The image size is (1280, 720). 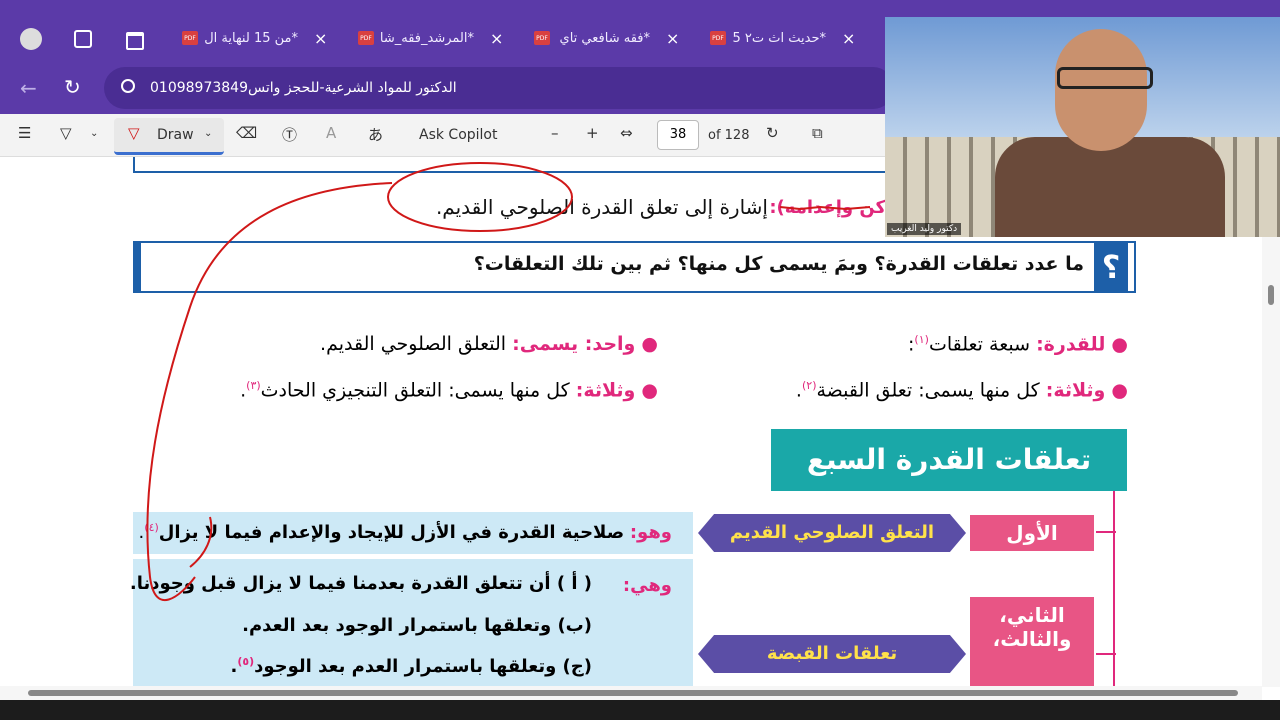 What do you see at coordinates (772, 133) in the screenshot?
I see `rotate-icon: ↻` at bounding box center [772, 133].